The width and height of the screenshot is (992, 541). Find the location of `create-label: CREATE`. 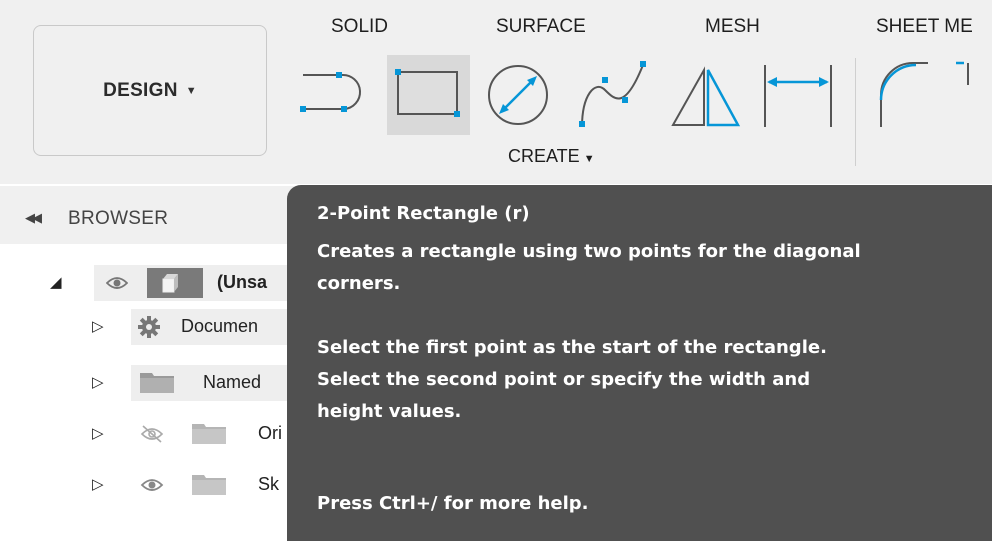

create-label: CREATE is located at coordinates (544, 156).